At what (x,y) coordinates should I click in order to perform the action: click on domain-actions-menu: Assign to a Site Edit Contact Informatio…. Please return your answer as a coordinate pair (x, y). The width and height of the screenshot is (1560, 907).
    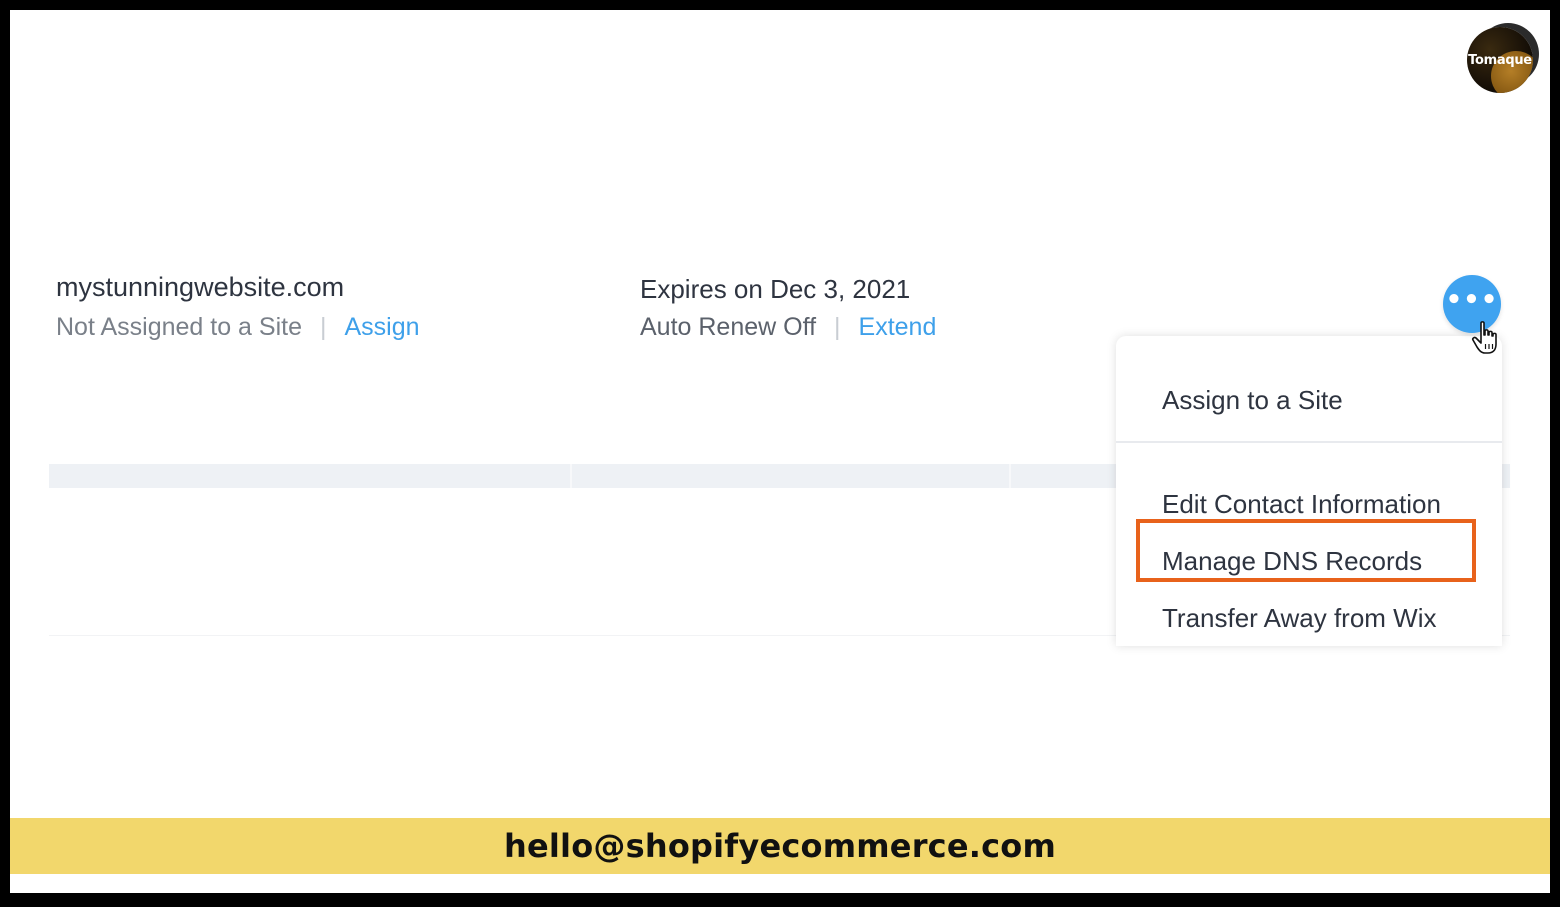
    Looking at the image, I should click on (1309, 491).